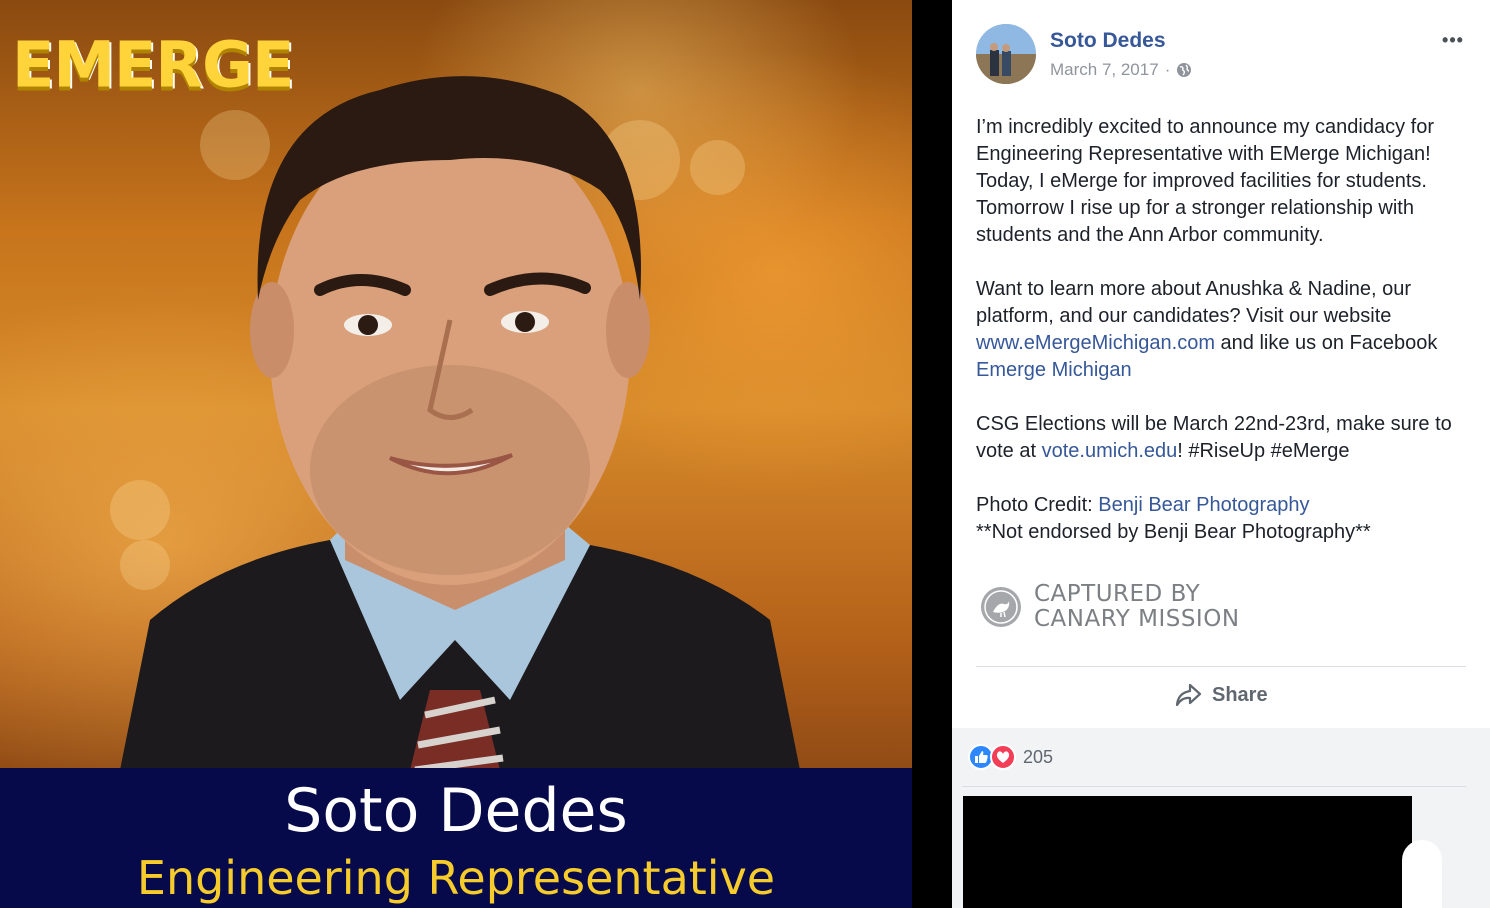 The width and height of the screenshot is (1490, 908). What do you see at coordinates (1214, 786) in the screenshot?
I see `comments-divider` at bounding box center [1214, 786].